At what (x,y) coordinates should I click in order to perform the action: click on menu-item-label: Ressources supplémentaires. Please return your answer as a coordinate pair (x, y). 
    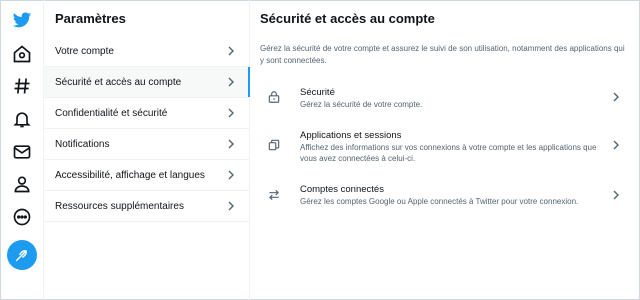
    Looking at the image, I should click on (119, 206).